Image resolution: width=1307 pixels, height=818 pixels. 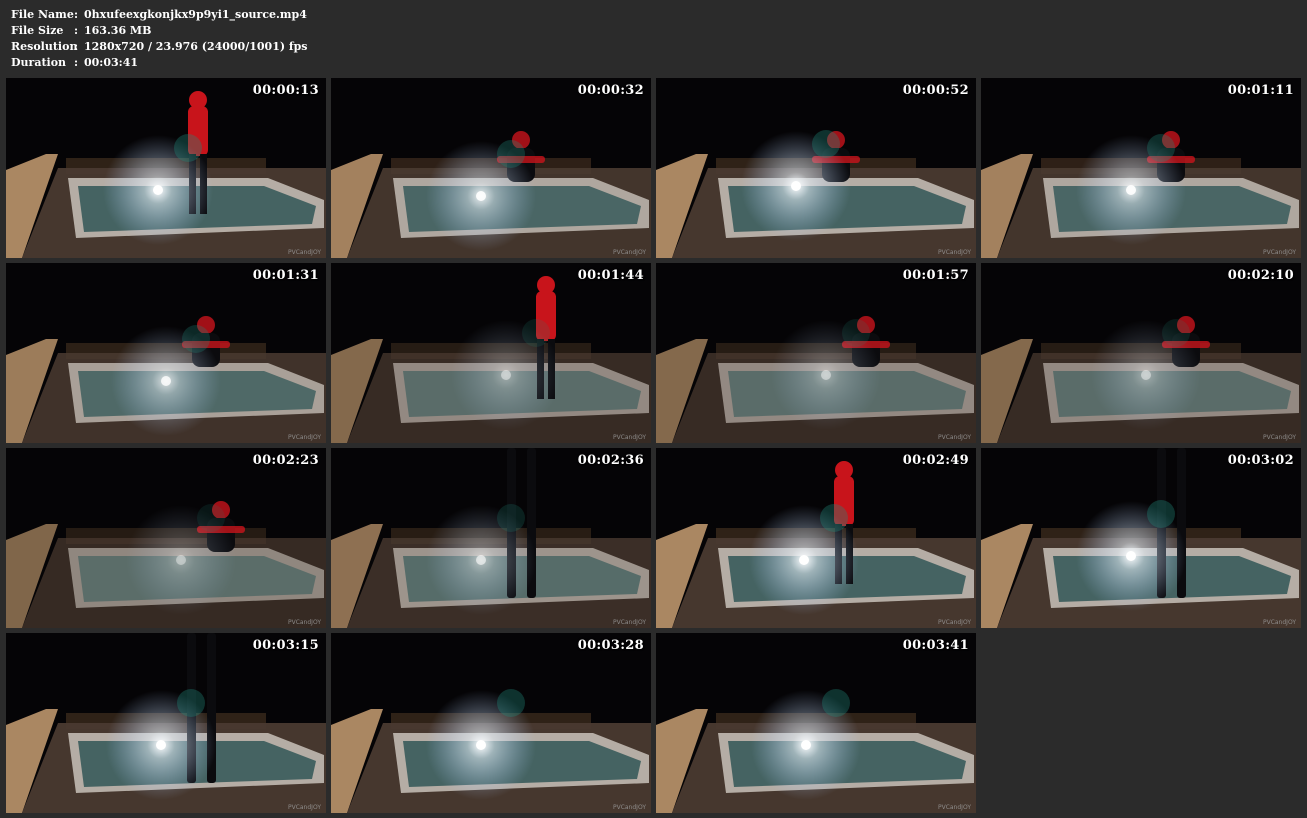 I want to click on duration-row: Duration : 00:03:41, so click(x=159, y=63).